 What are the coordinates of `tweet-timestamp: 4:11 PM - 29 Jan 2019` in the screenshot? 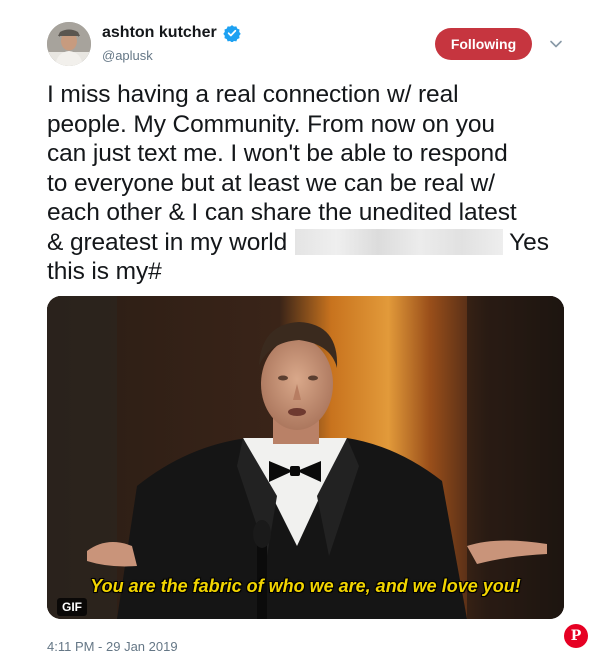 It's located at (112, 646).